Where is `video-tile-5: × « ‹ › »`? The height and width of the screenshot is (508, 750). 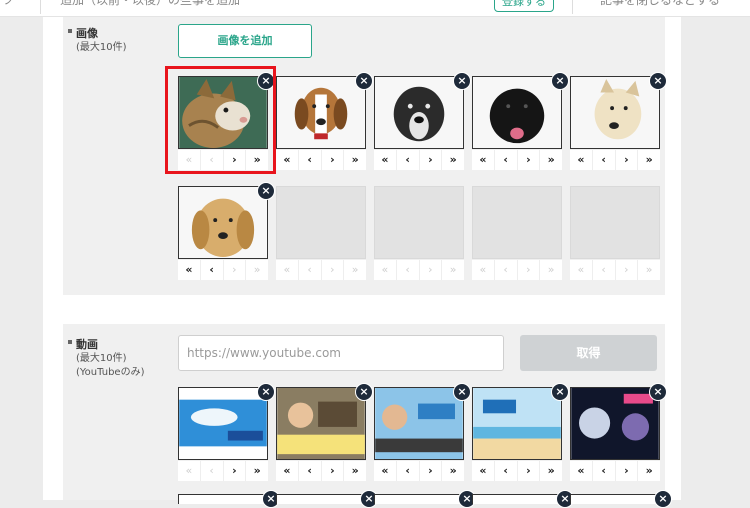 video-tile-5: × « ‹ › » is located at coordinates (618, 439).